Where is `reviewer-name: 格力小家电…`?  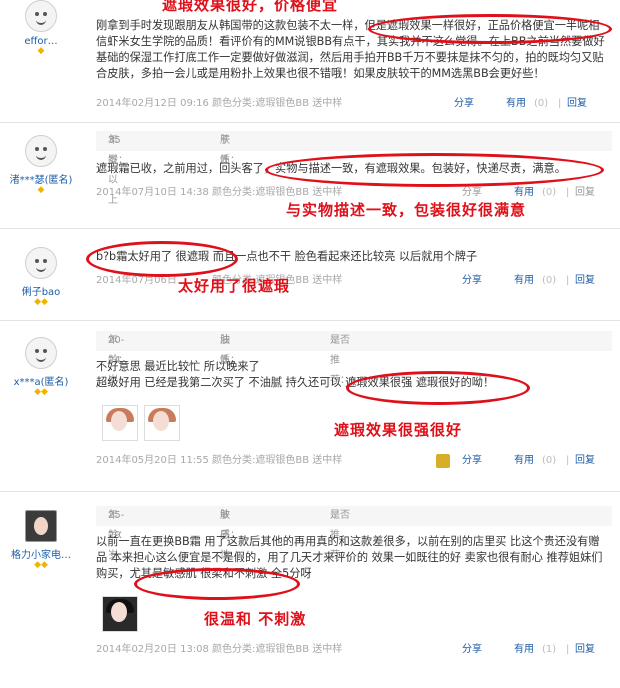 reviewer-name: 格力小家电… is located at coordinates (41, 553).